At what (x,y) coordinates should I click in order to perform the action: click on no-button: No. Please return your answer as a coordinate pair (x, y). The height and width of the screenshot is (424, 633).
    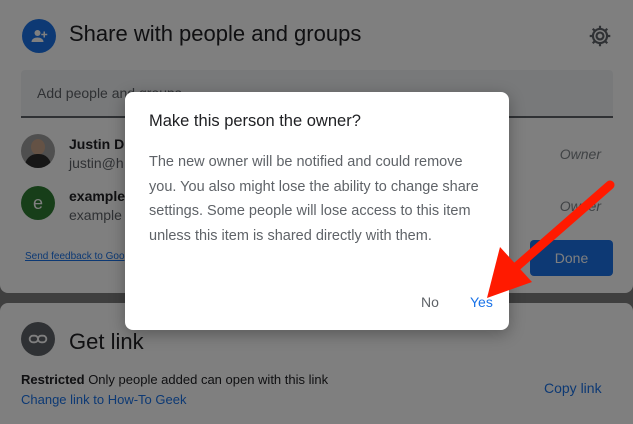
    Looking at the image, I should click on (430, 302).